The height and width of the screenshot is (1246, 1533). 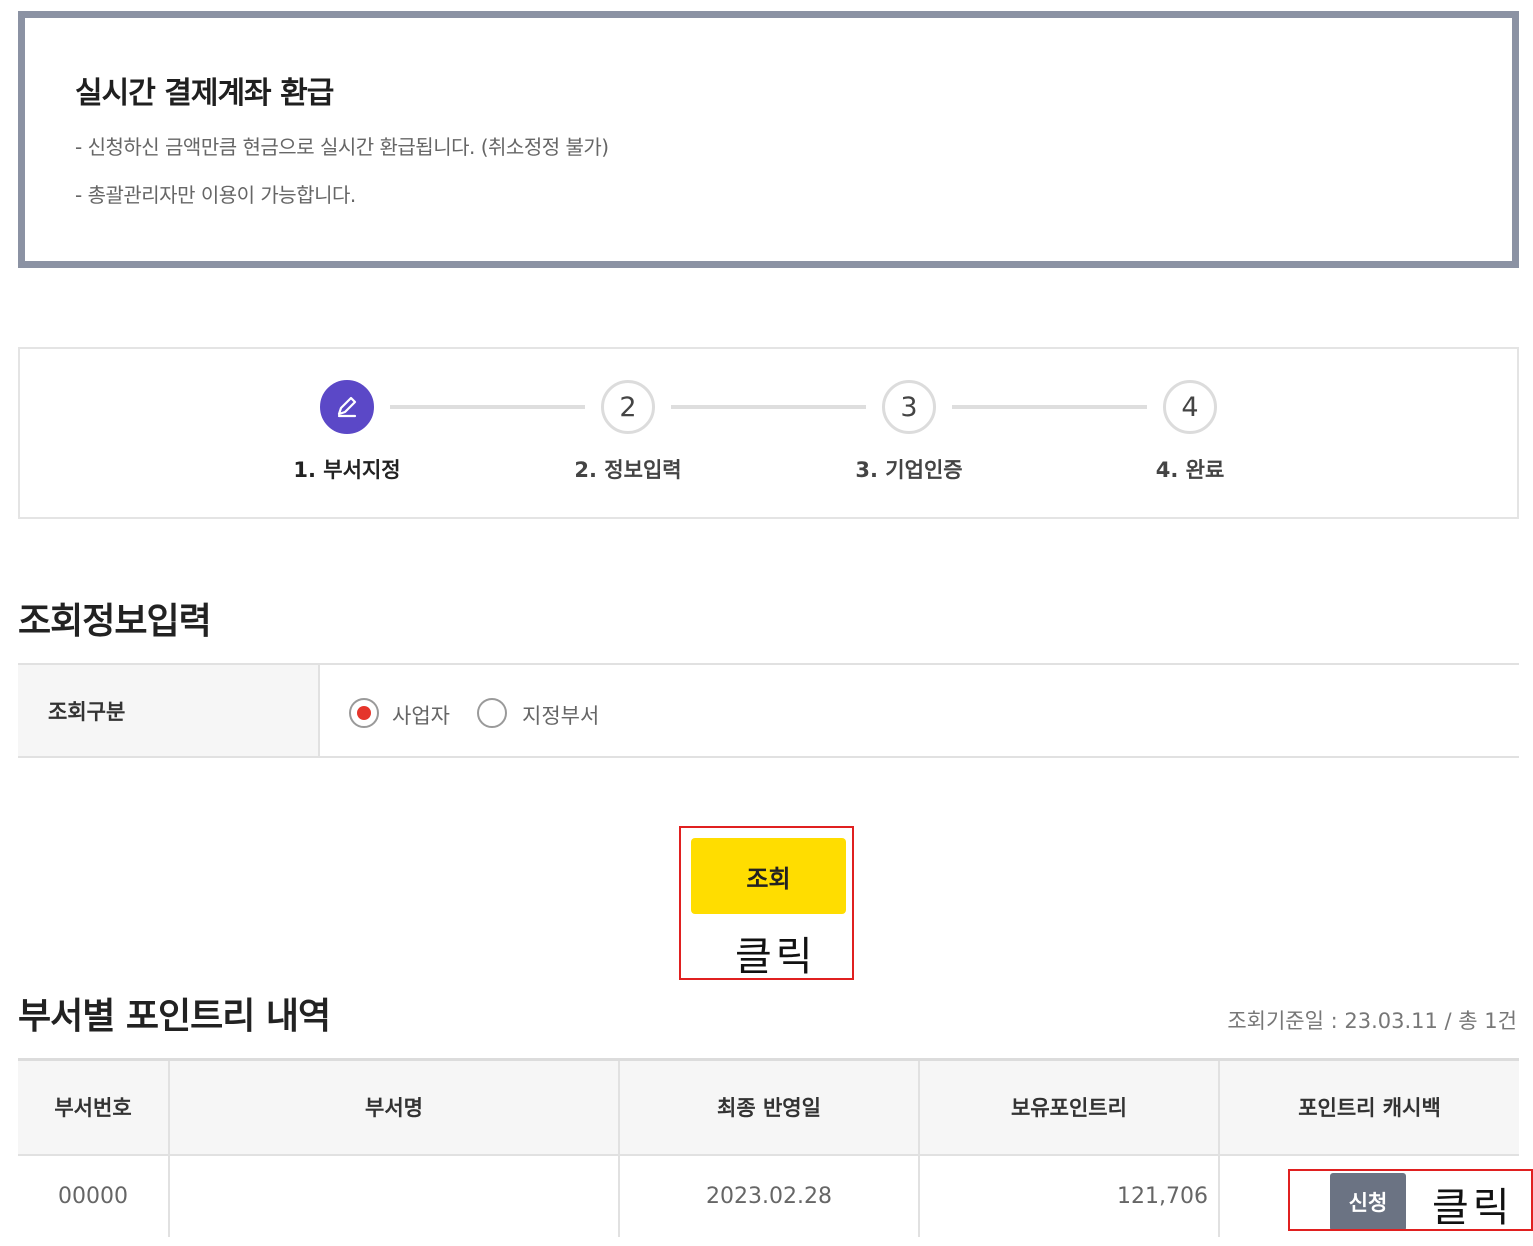 I want to click on radio-designated-dept, so click(x=492, y=713).